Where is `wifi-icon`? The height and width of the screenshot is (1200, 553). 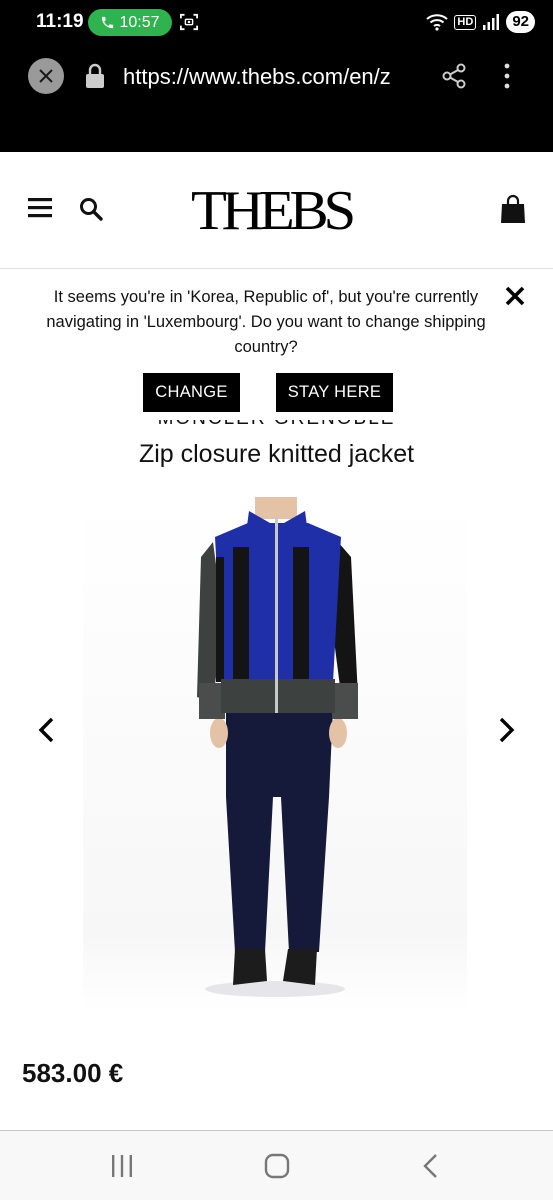
wifi-icon is located at coordinates (437, 22).